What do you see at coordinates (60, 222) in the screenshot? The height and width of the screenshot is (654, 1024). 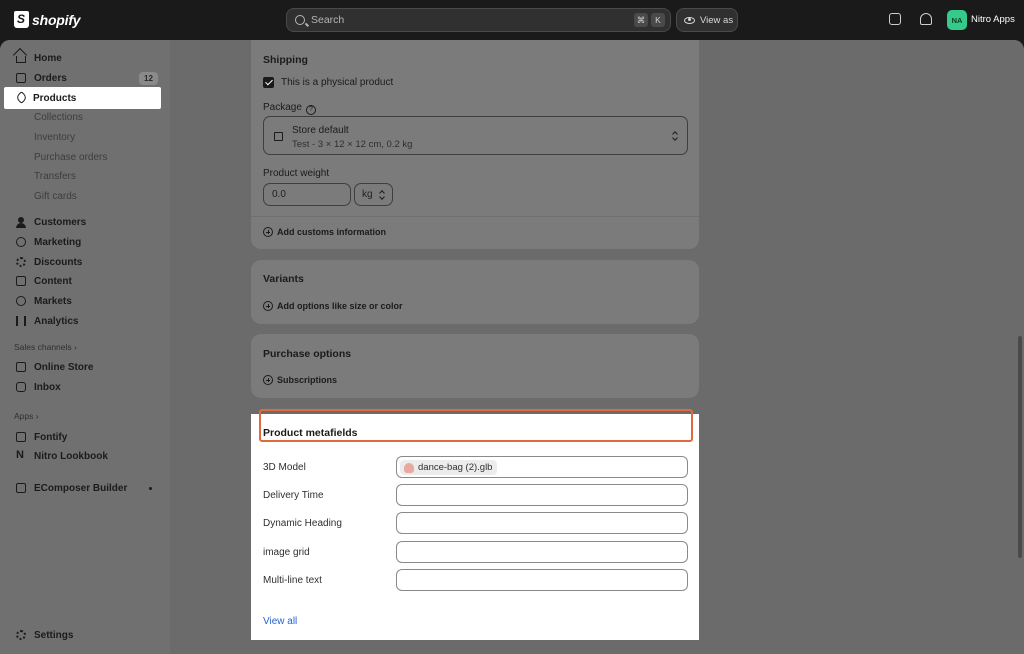 I see `sidebar-item-label: Customers` at bounding box center [60, 222].